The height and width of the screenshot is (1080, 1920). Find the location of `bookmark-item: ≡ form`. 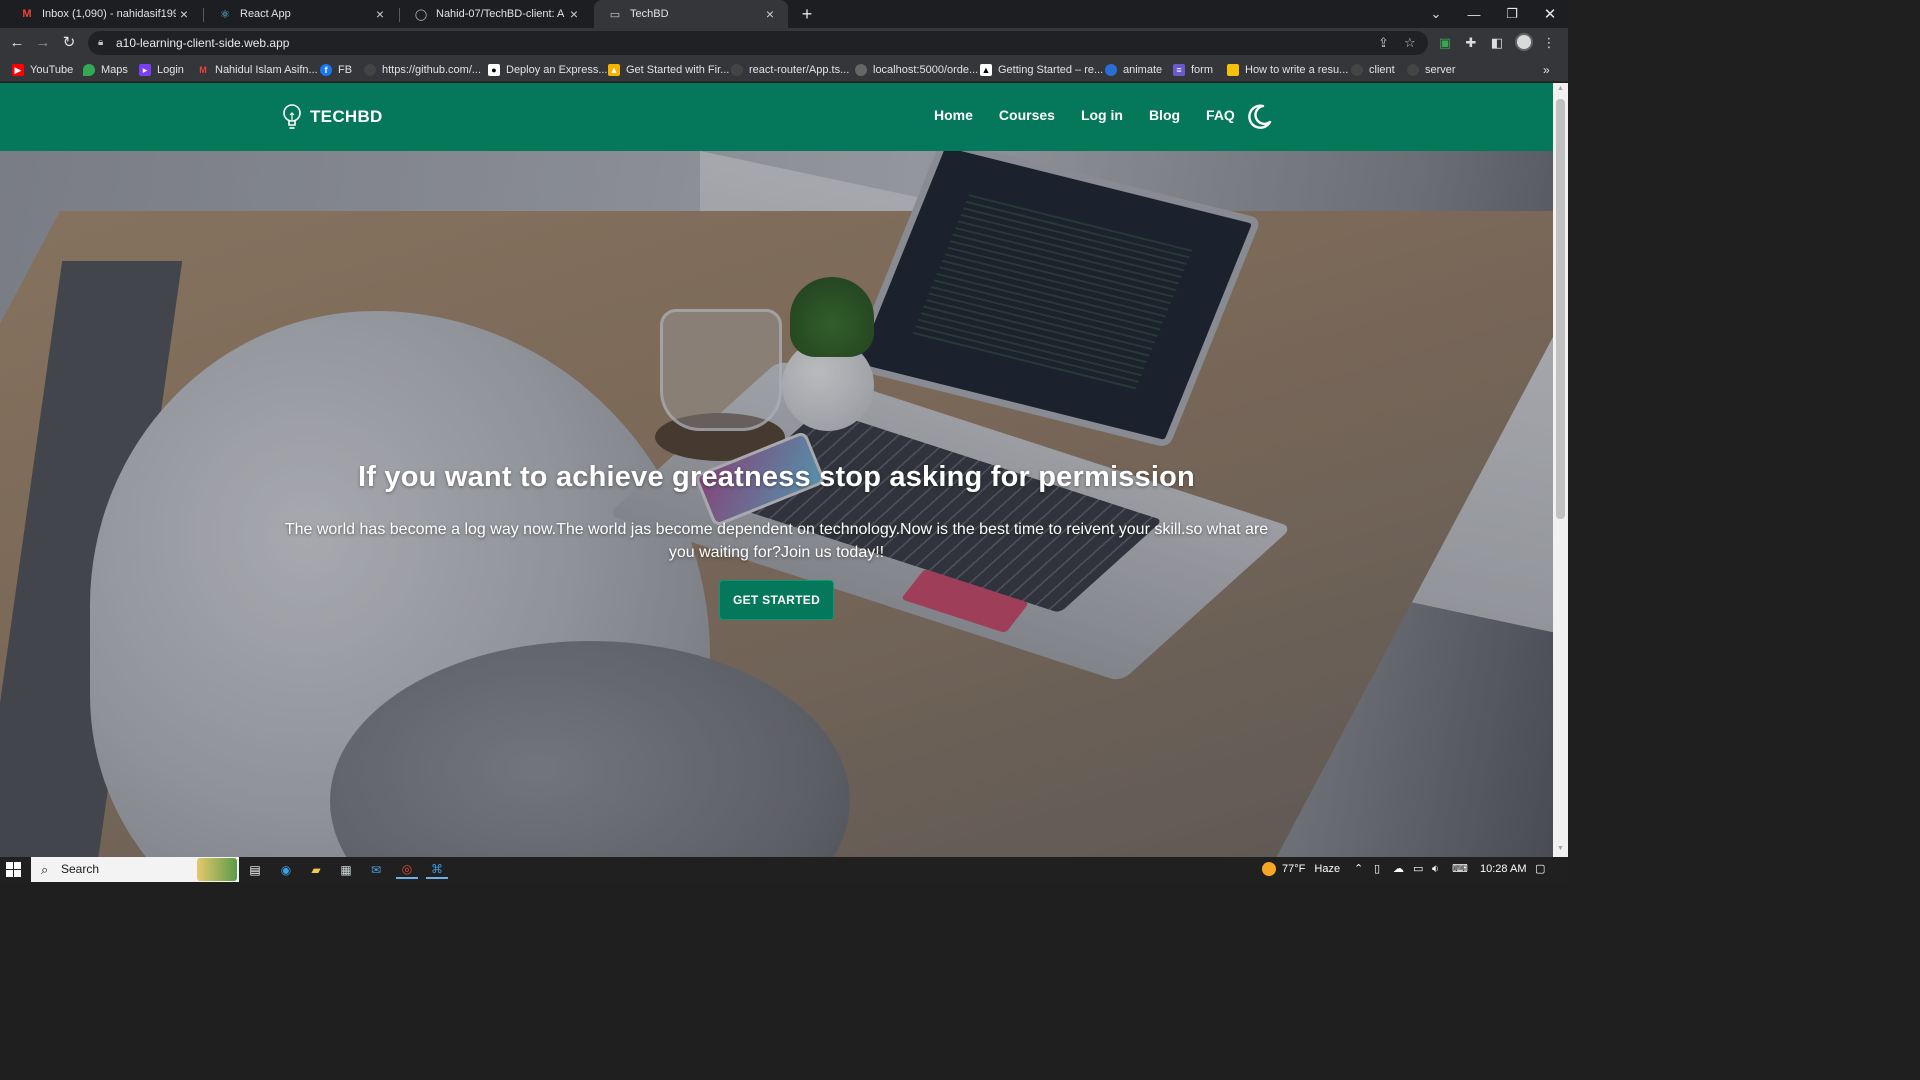

bookmark-item: ≡ form is located at coordinates (1193, 70).